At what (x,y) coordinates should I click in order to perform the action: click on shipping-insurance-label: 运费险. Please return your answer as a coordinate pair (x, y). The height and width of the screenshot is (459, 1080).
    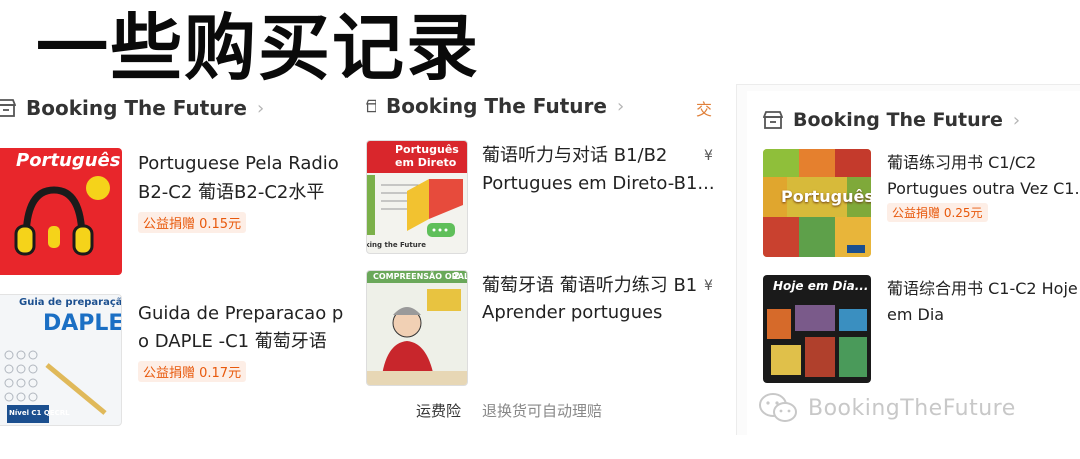
    Looking at the image, I should click on (439, 411).